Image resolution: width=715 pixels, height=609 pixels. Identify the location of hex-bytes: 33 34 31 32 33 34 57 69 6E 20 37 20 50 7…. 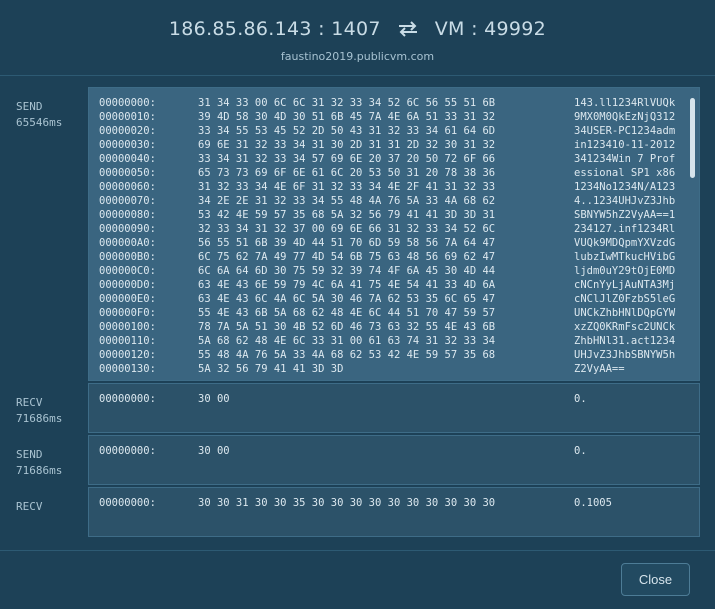
(347, 159).